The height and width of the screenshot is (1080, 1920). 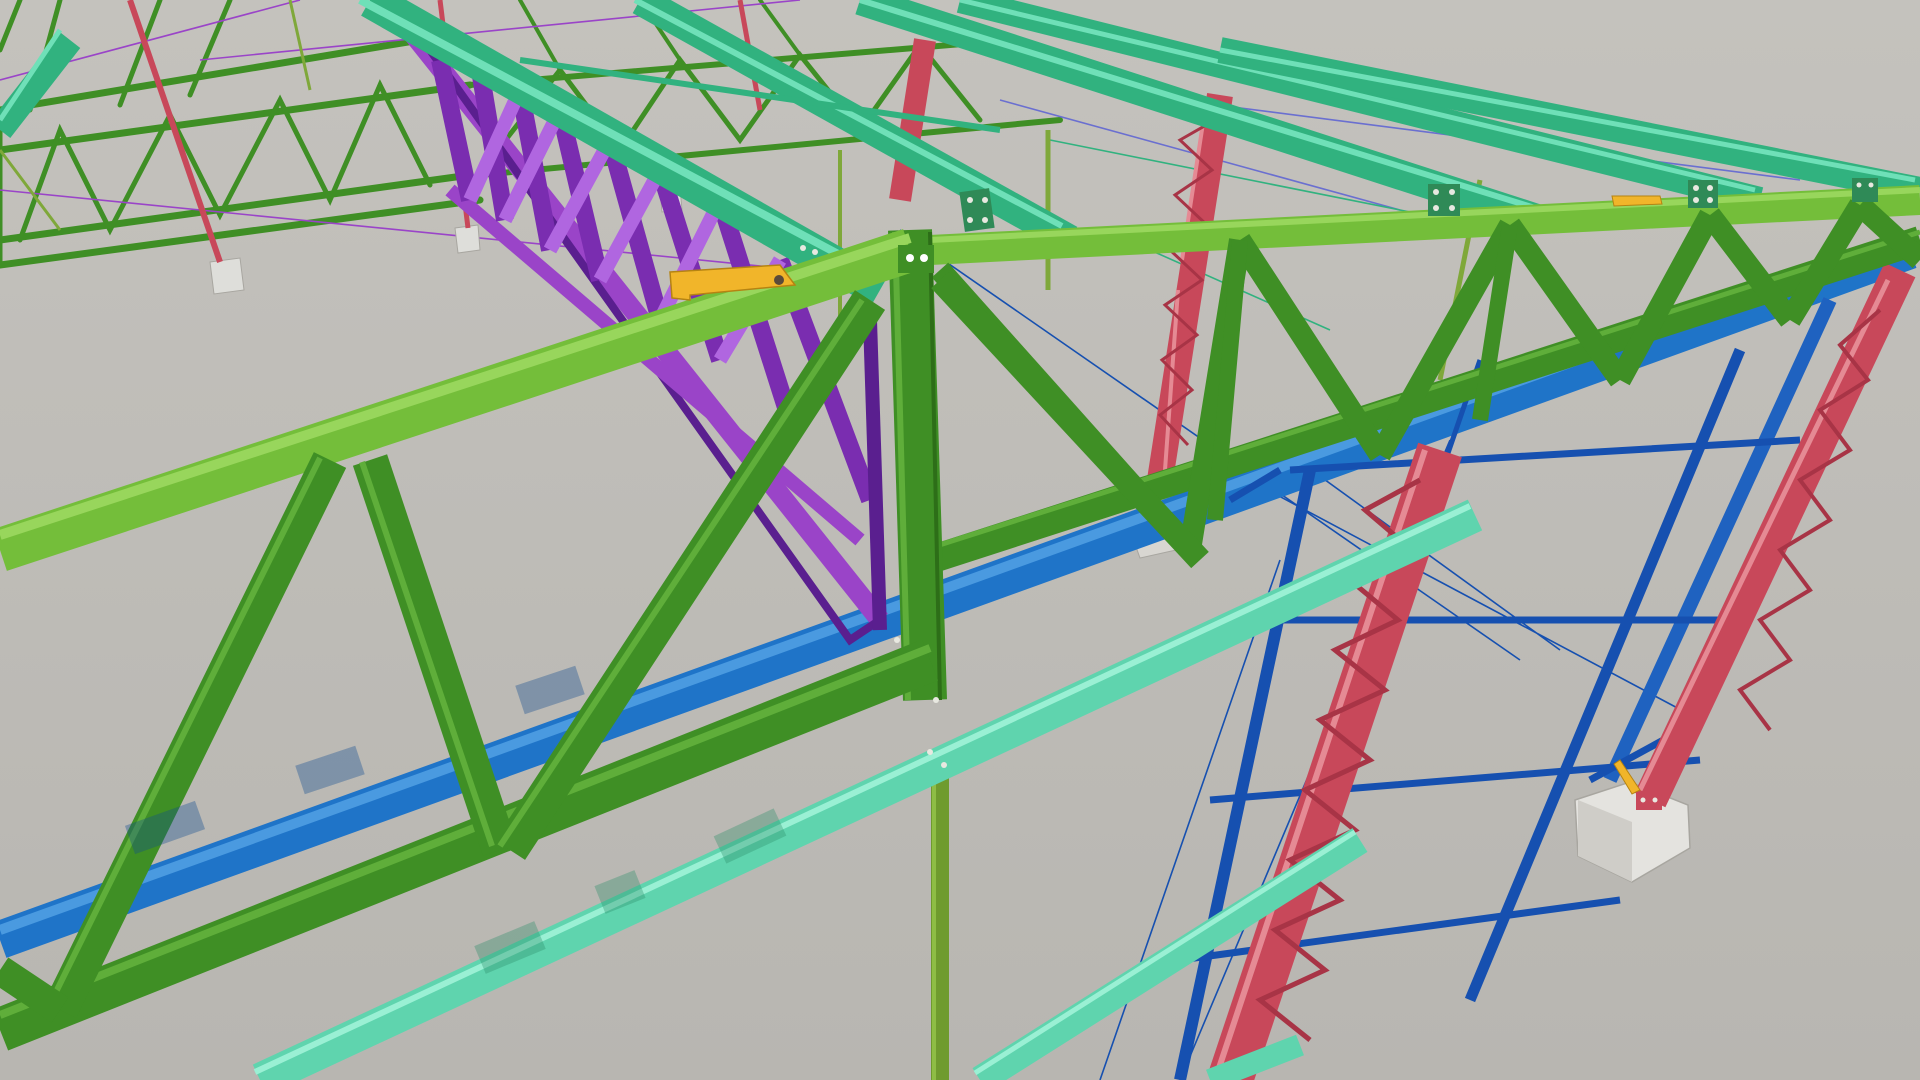 I want to click on yellow-bracket-icon, so click(x=1637, y=201).